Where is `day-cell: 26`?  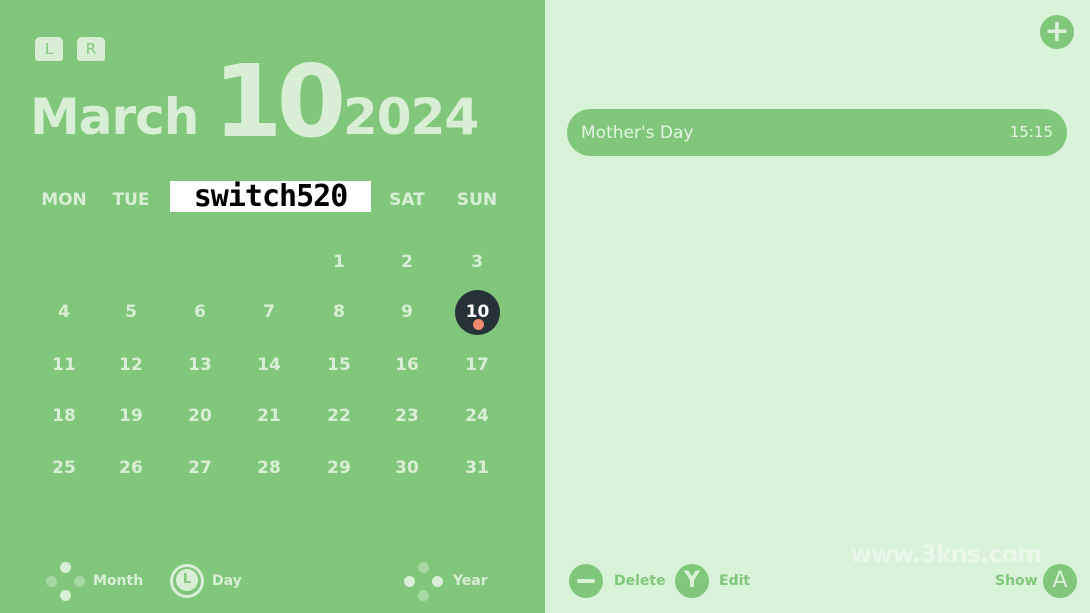
day-cell: 26 is located at coordinates (131, 468).